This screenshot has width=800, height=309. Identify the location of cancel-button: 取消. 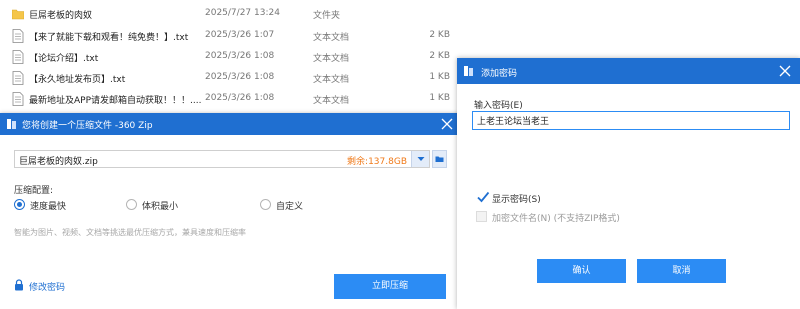
(681, 271).